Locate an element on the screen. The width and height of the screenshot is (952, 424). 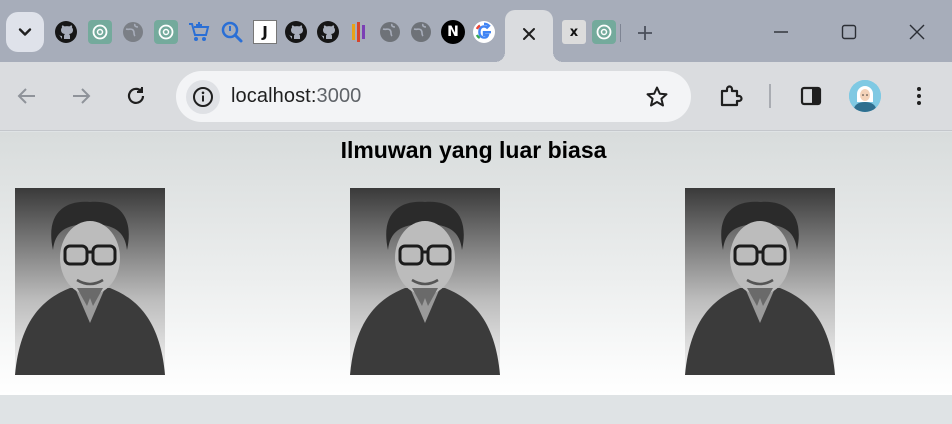
avatar is located at coordinates (865, 96).